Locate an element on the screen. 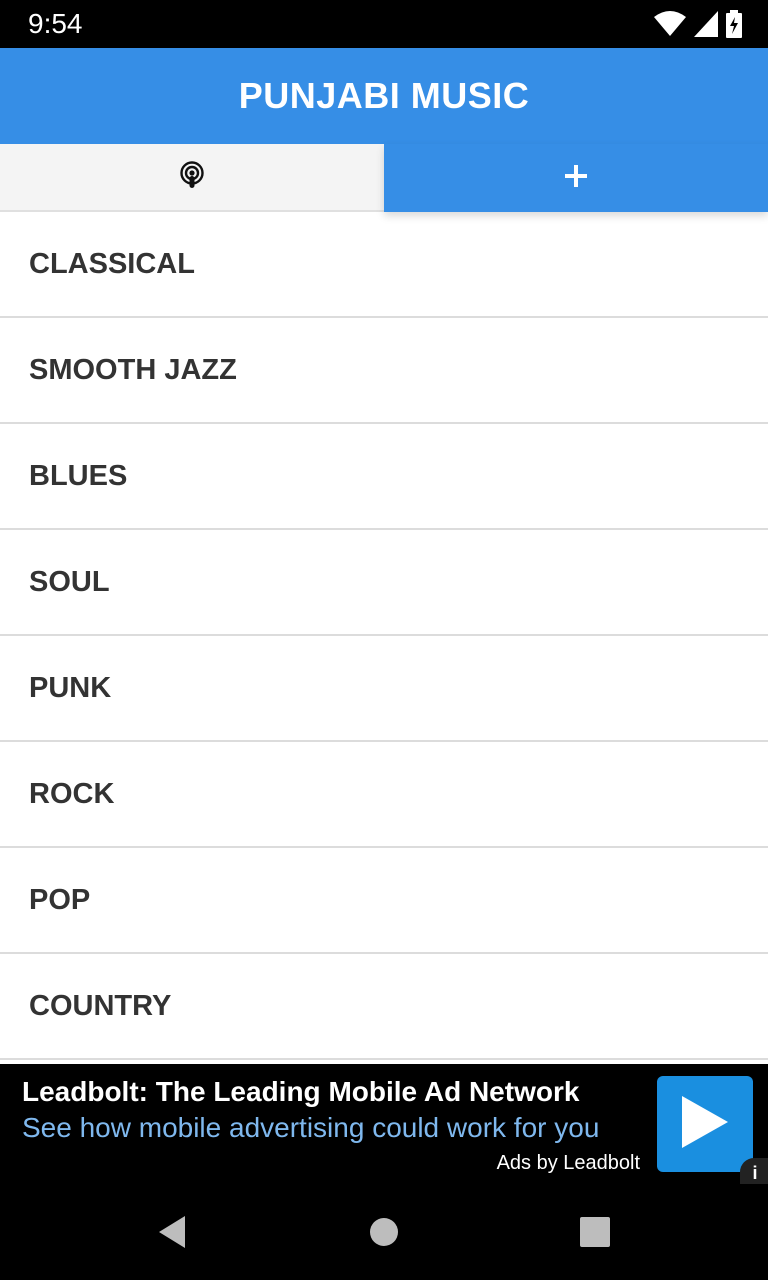  ad-title: Leadbolt: The Leading Mobile Ad Network is located at coordinates (300, 1092).